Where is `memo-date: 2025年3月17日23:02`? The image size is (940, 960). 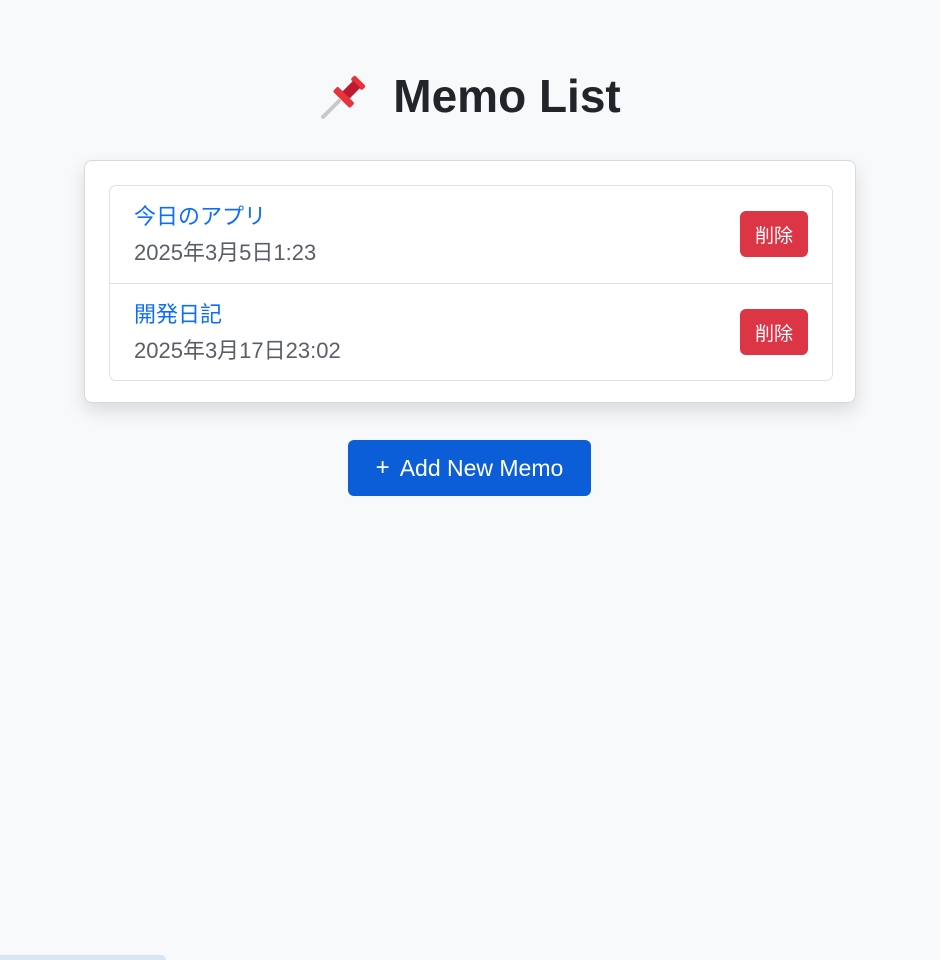
memo-date: 2025年3月17日23:02 is located at coordinates (237, 350).